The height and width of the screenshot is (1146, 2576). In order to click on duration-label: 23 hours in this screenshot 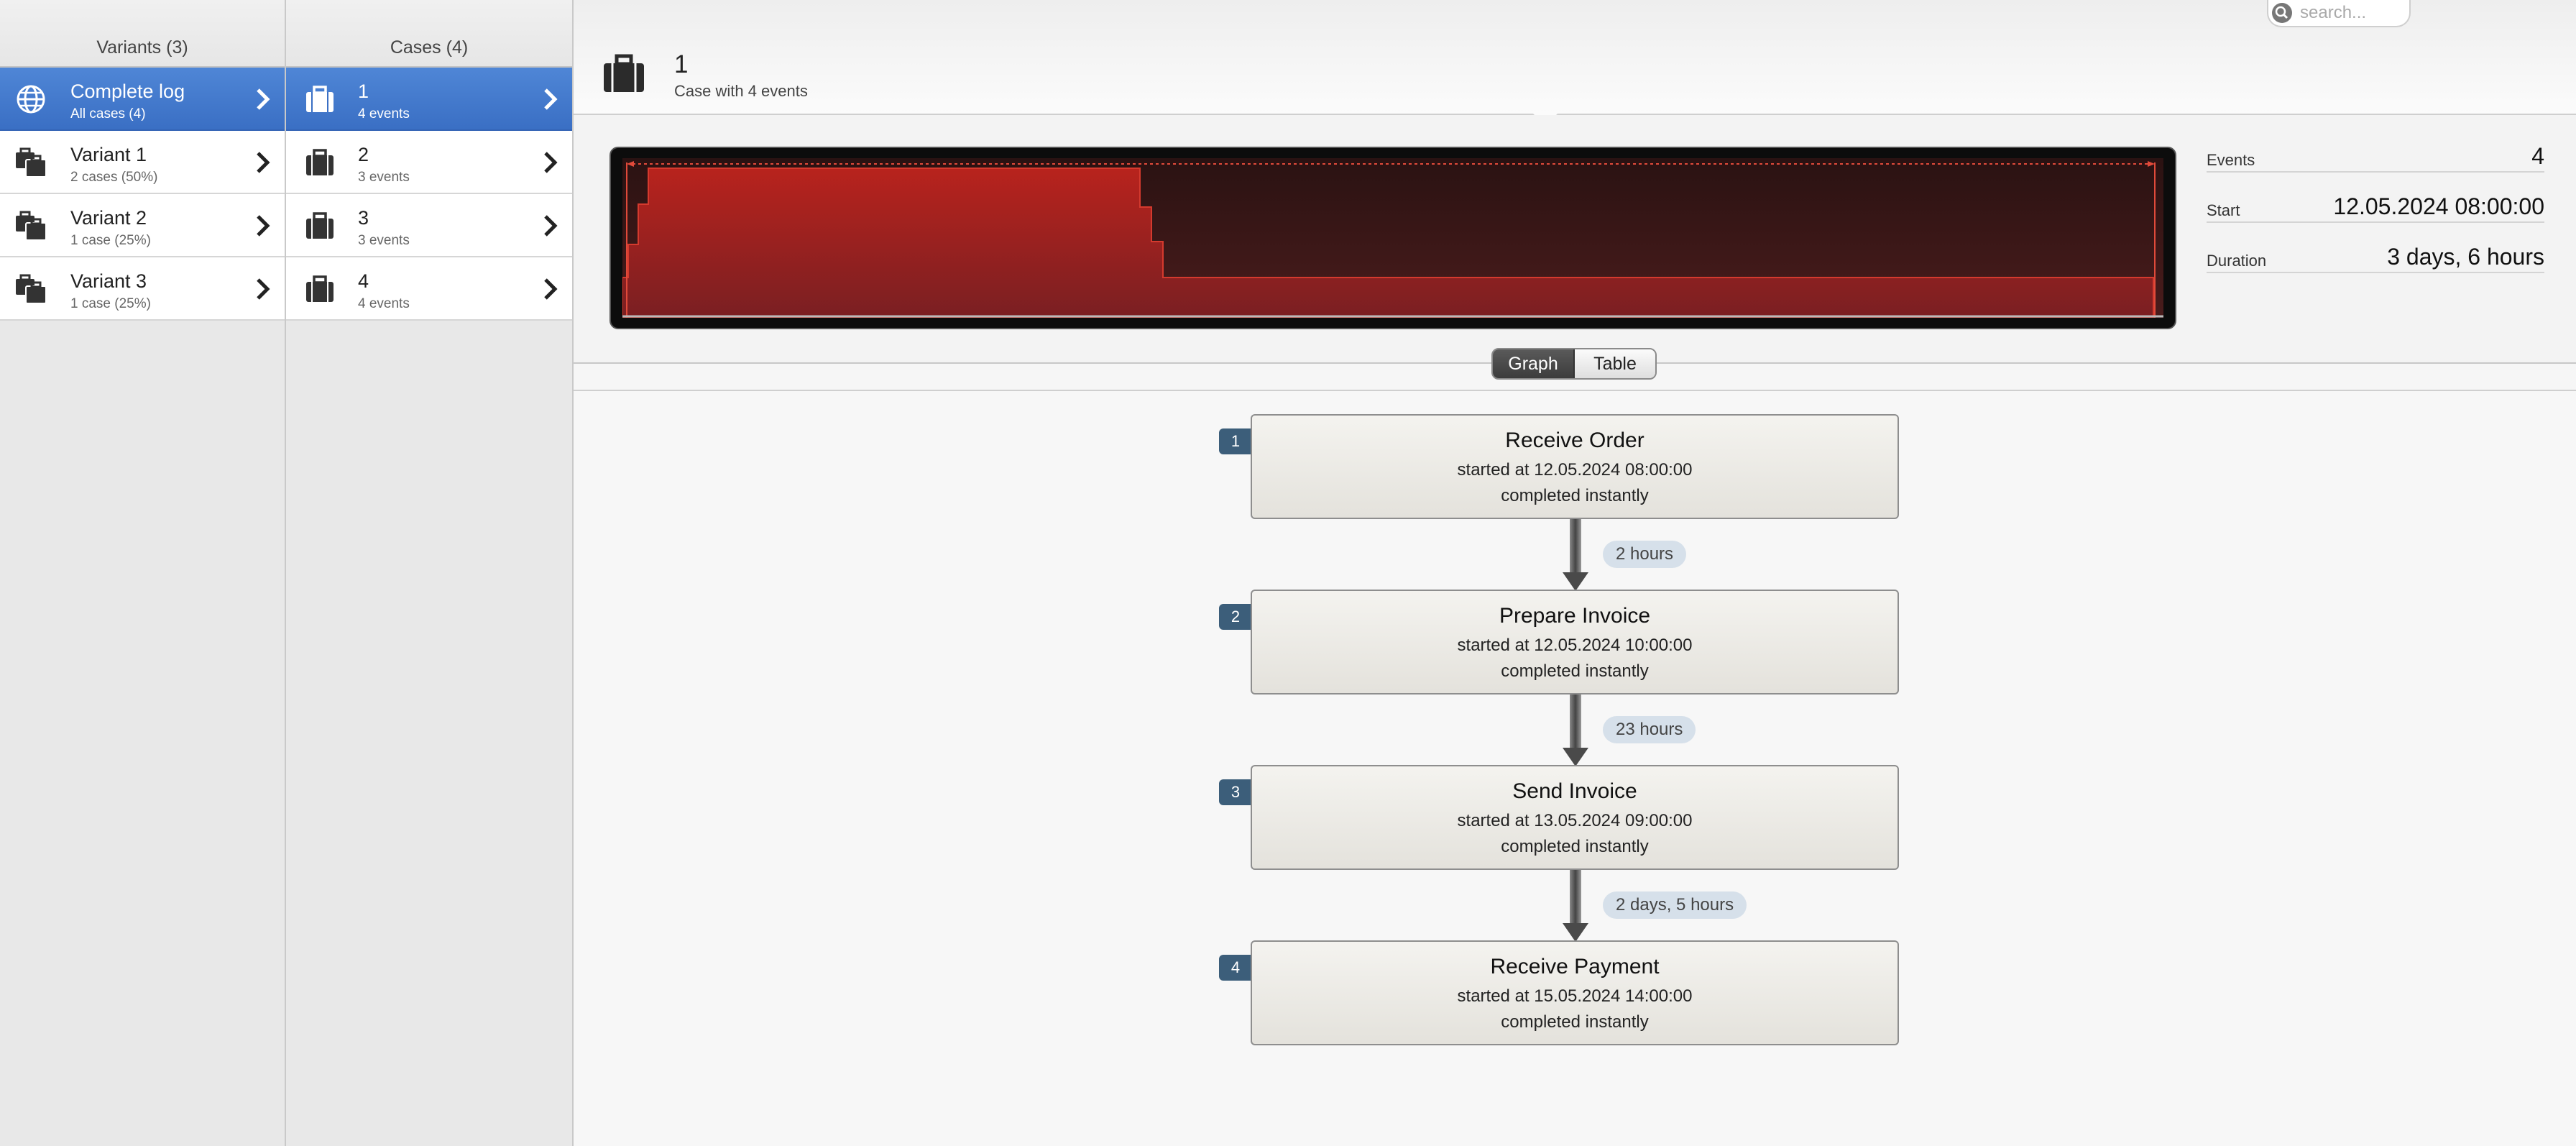, I will do `click(1649, 729)`.